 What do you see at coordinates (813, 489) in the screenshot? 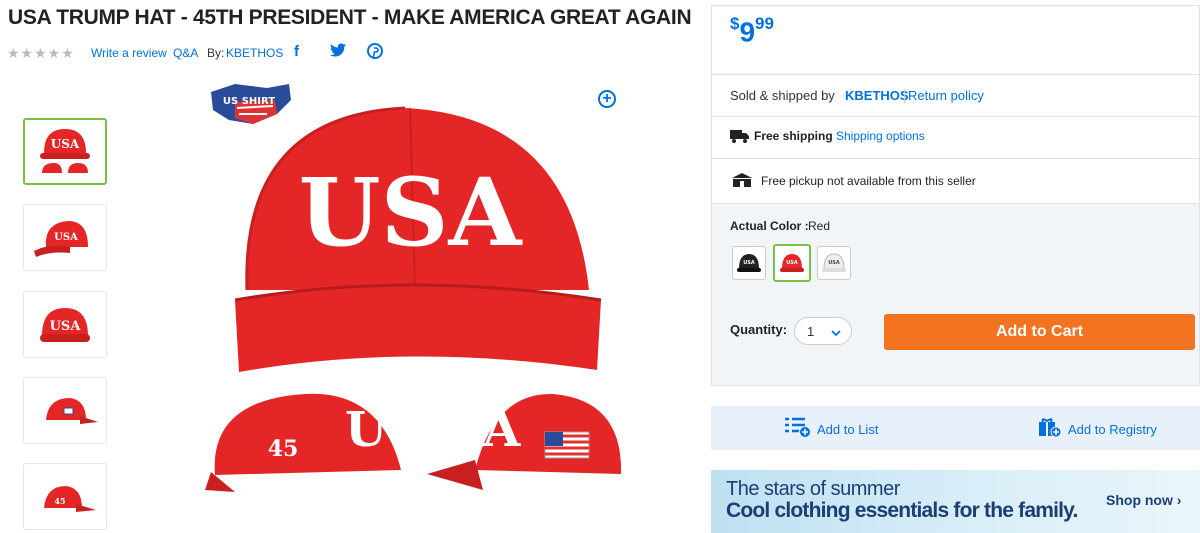
I see `banner-line-1: The stars of summer` at bounding box center [813, 489].